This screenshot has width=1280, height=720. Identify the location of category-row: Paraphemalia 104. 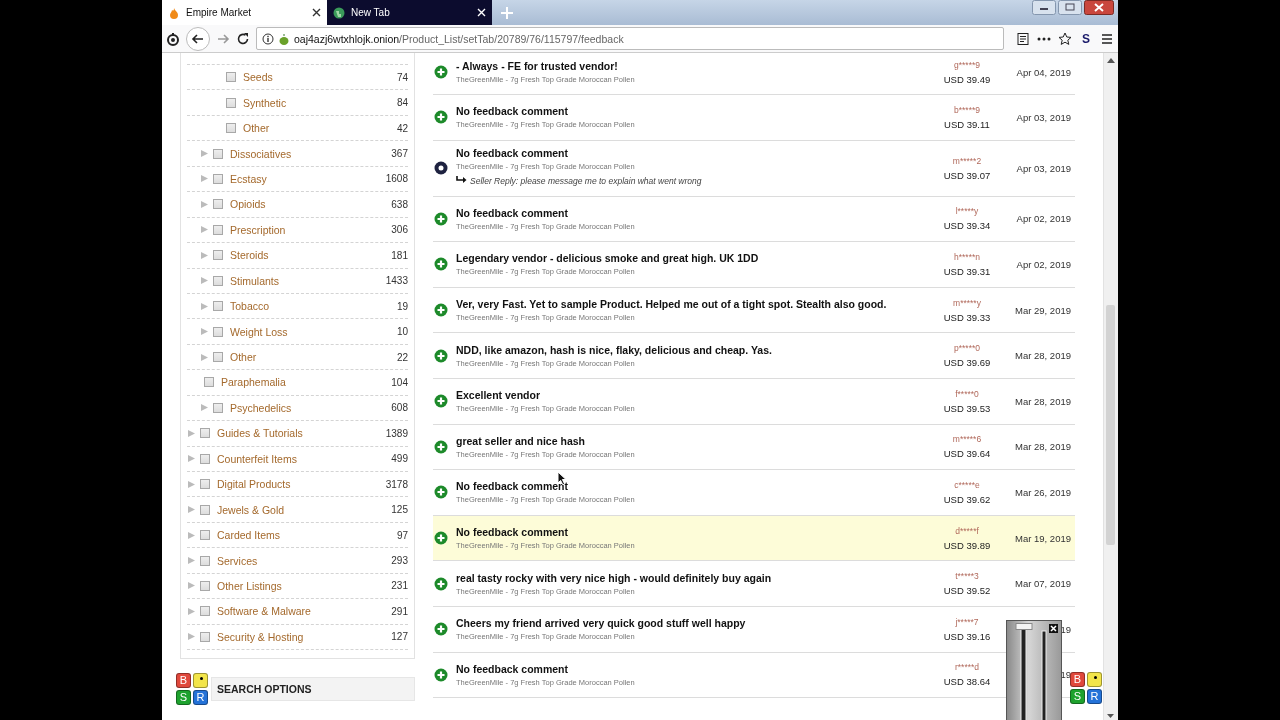
(297, 383).